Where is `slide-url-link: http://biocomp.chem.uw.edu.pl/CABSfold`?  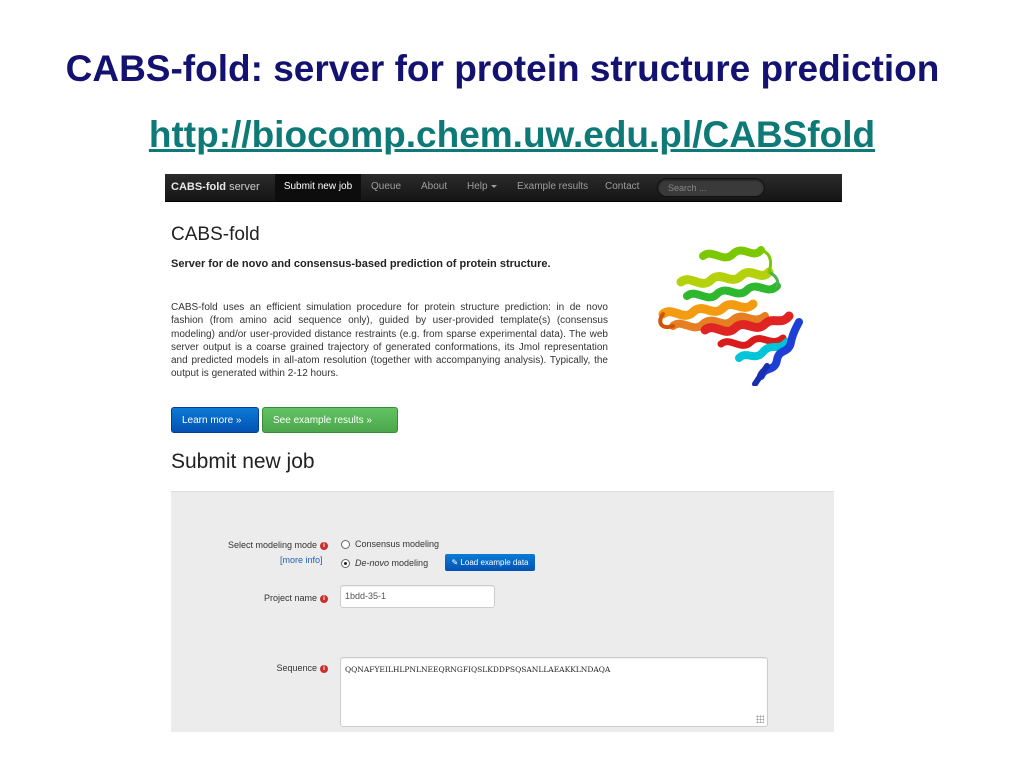
slide-url-link: http://biocomp.chem.uw.edu.pl/CABSfold is located at coordinates (512, 135).